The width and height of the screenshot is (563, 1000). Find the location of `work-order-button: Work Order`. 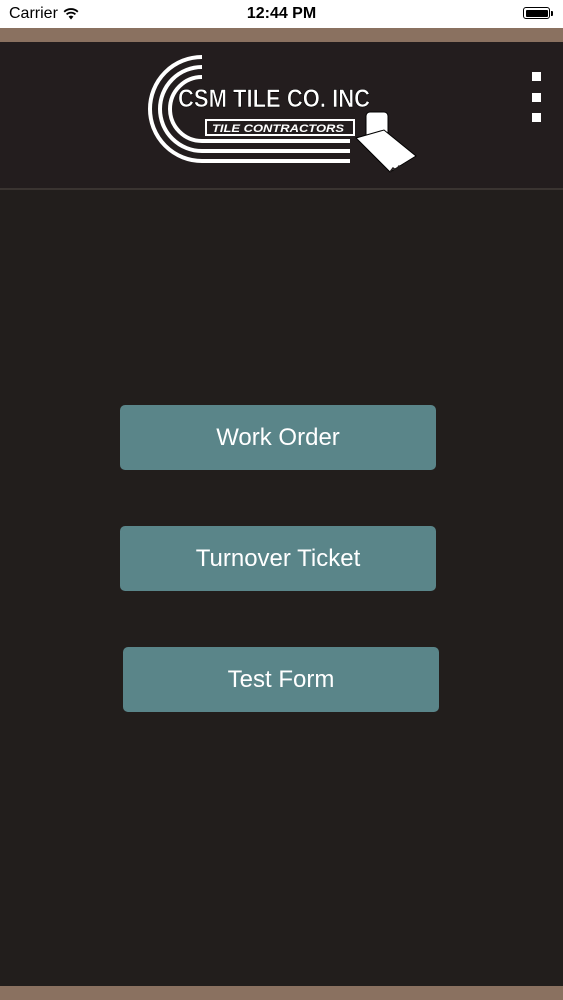

work-order-button: Work Order is located at coordinates (278, 437).